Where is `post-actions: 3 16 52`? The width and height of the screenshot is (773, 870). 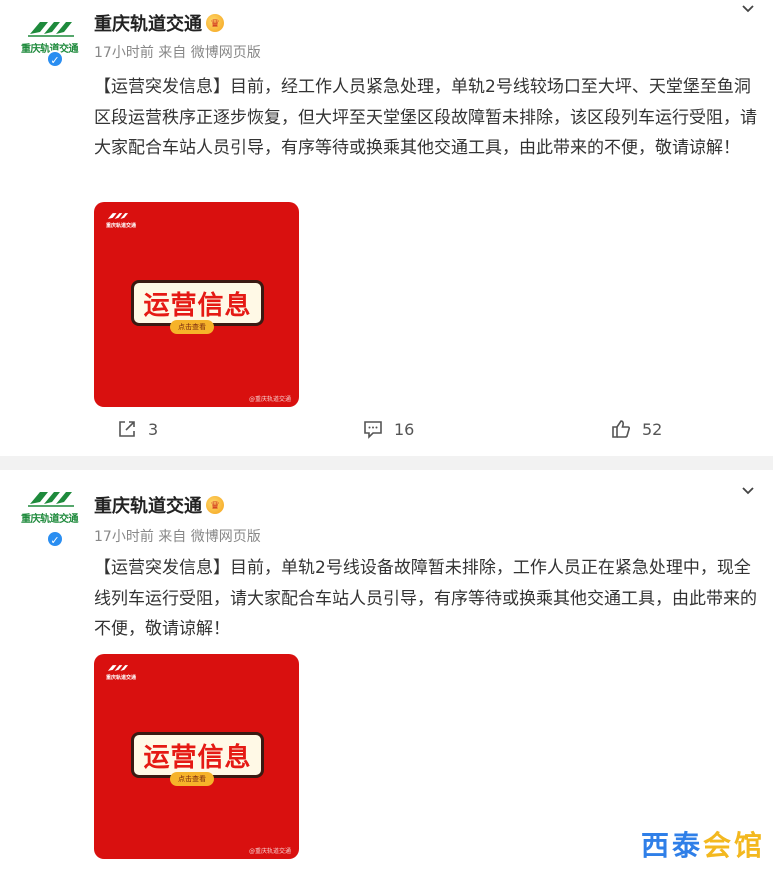
post-actions: 3 16 52 is located at coordinates (386, 432).